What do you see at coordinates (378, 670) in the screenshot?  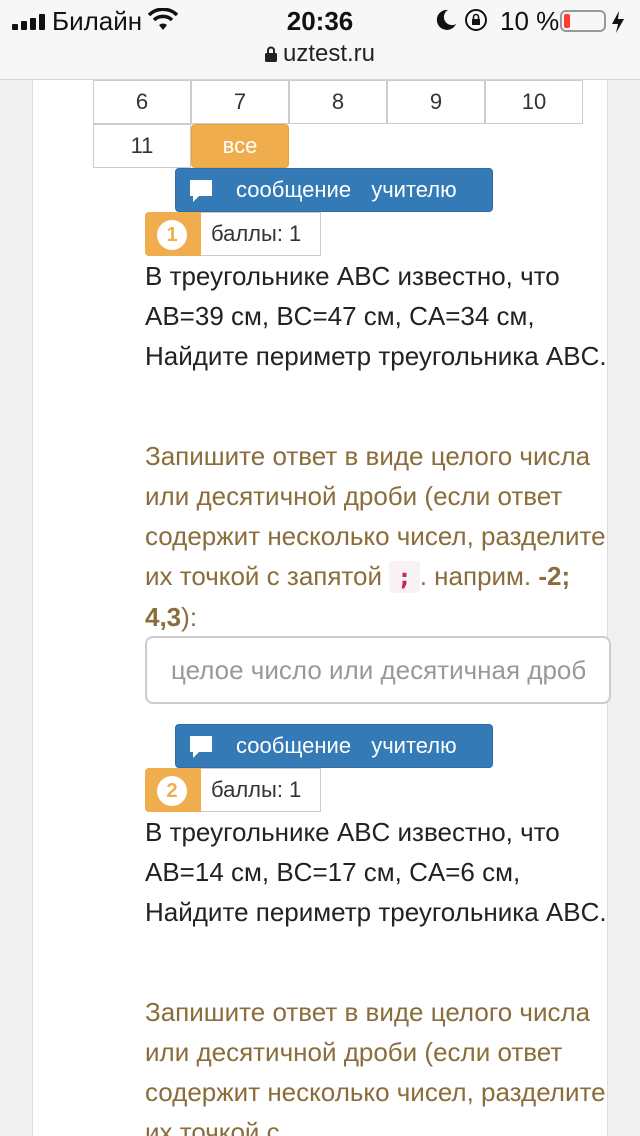 I see `answer-input` at bounding box center [378, 670].